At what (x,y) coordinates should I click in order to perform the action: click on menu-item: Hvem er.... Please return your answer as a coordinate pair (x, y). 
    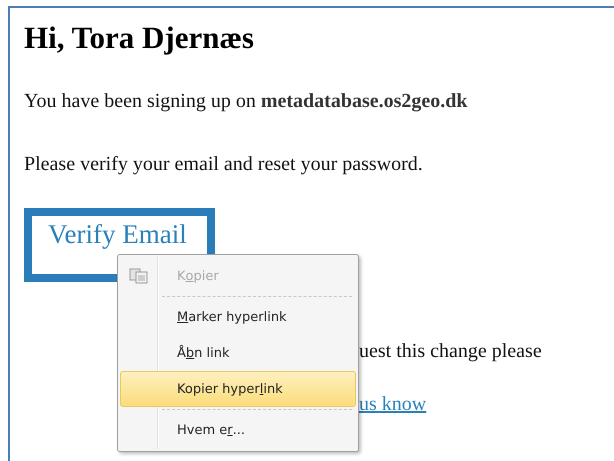
    Looking at the image, I should click on (238, 430).